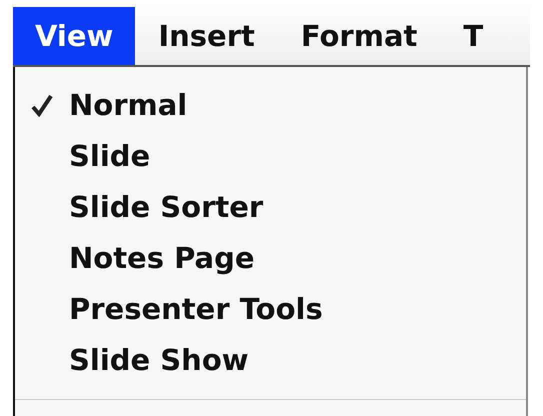  I want to click on menu-item: Slide, so click(270, 155).